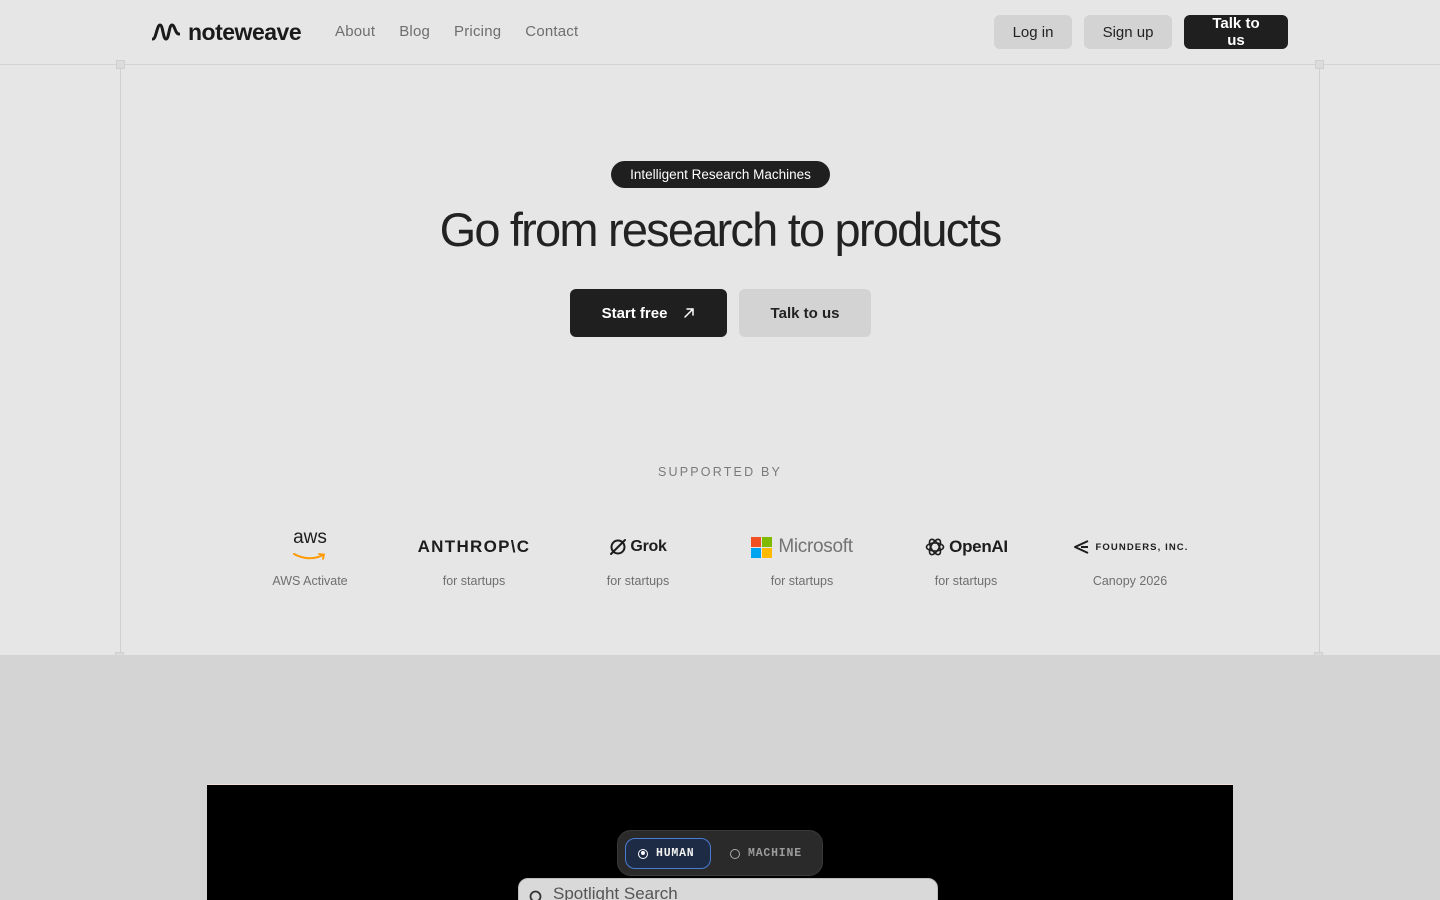 The width and height of the screenshot is (1440, 900). What do you see at coordinates (675, 853) in the screenshot?
I see `toggle-human-label: HUMAN` at bounding box center [675, 853].